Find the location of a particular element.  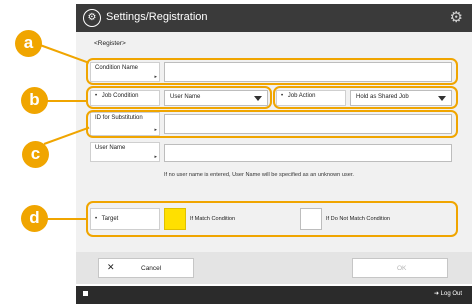

arrow-icon: ▸ is located at coordinates (155, 157).